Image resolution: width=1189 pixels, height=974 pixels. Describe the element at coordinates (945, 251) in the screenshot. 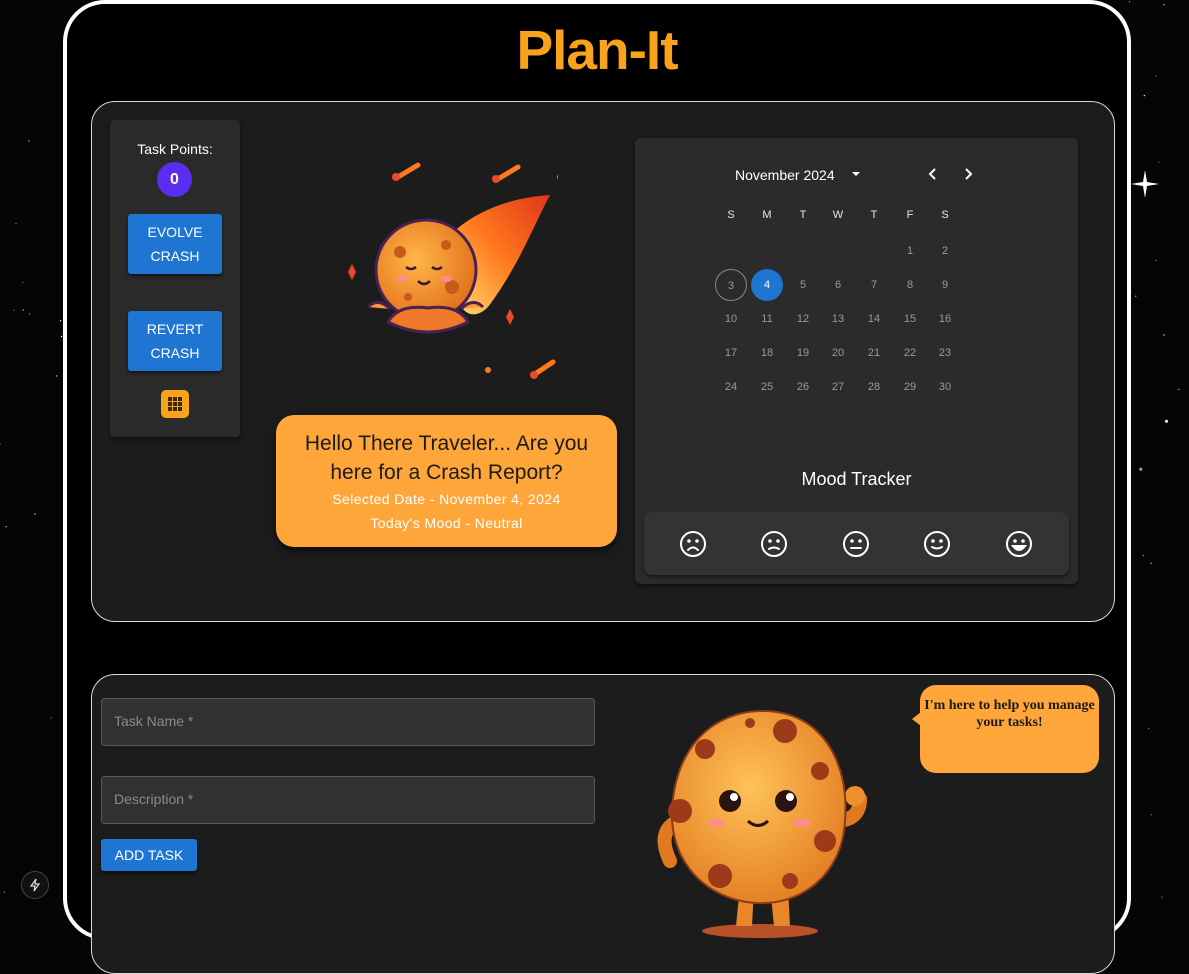

I see `calendar-day: 2` at that location.